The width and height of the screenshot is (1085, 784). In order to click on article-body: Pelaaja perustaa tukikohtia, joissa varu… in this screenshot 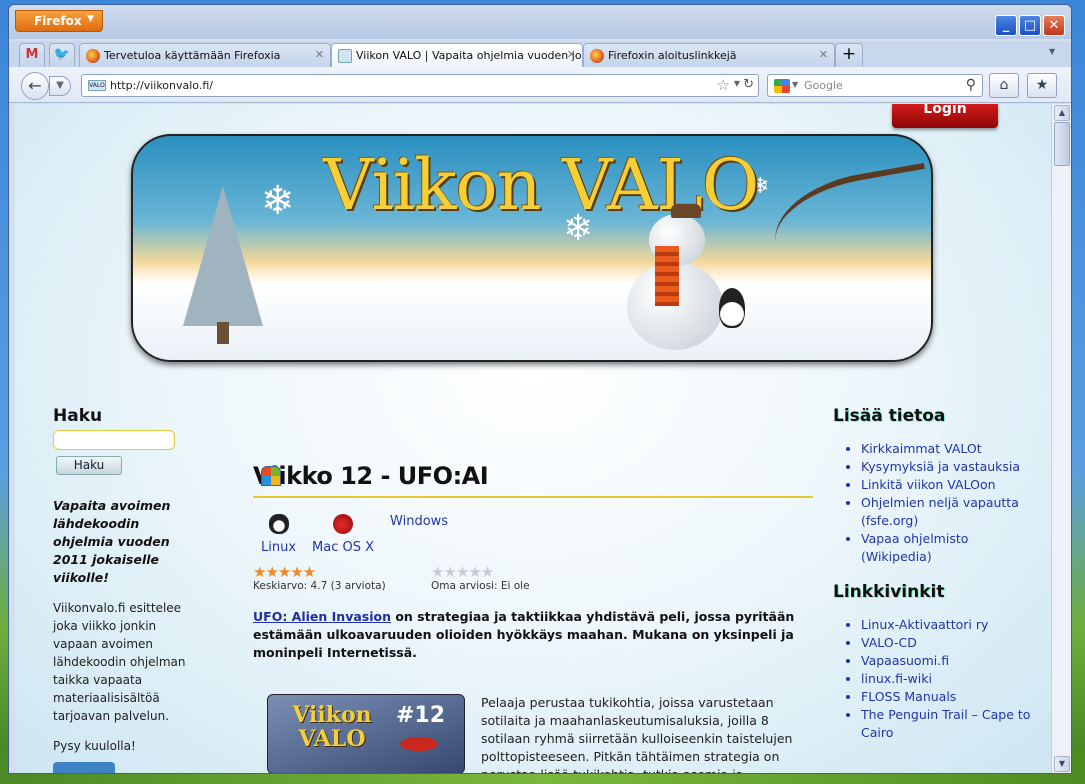, I will do `click(637, 734)`.